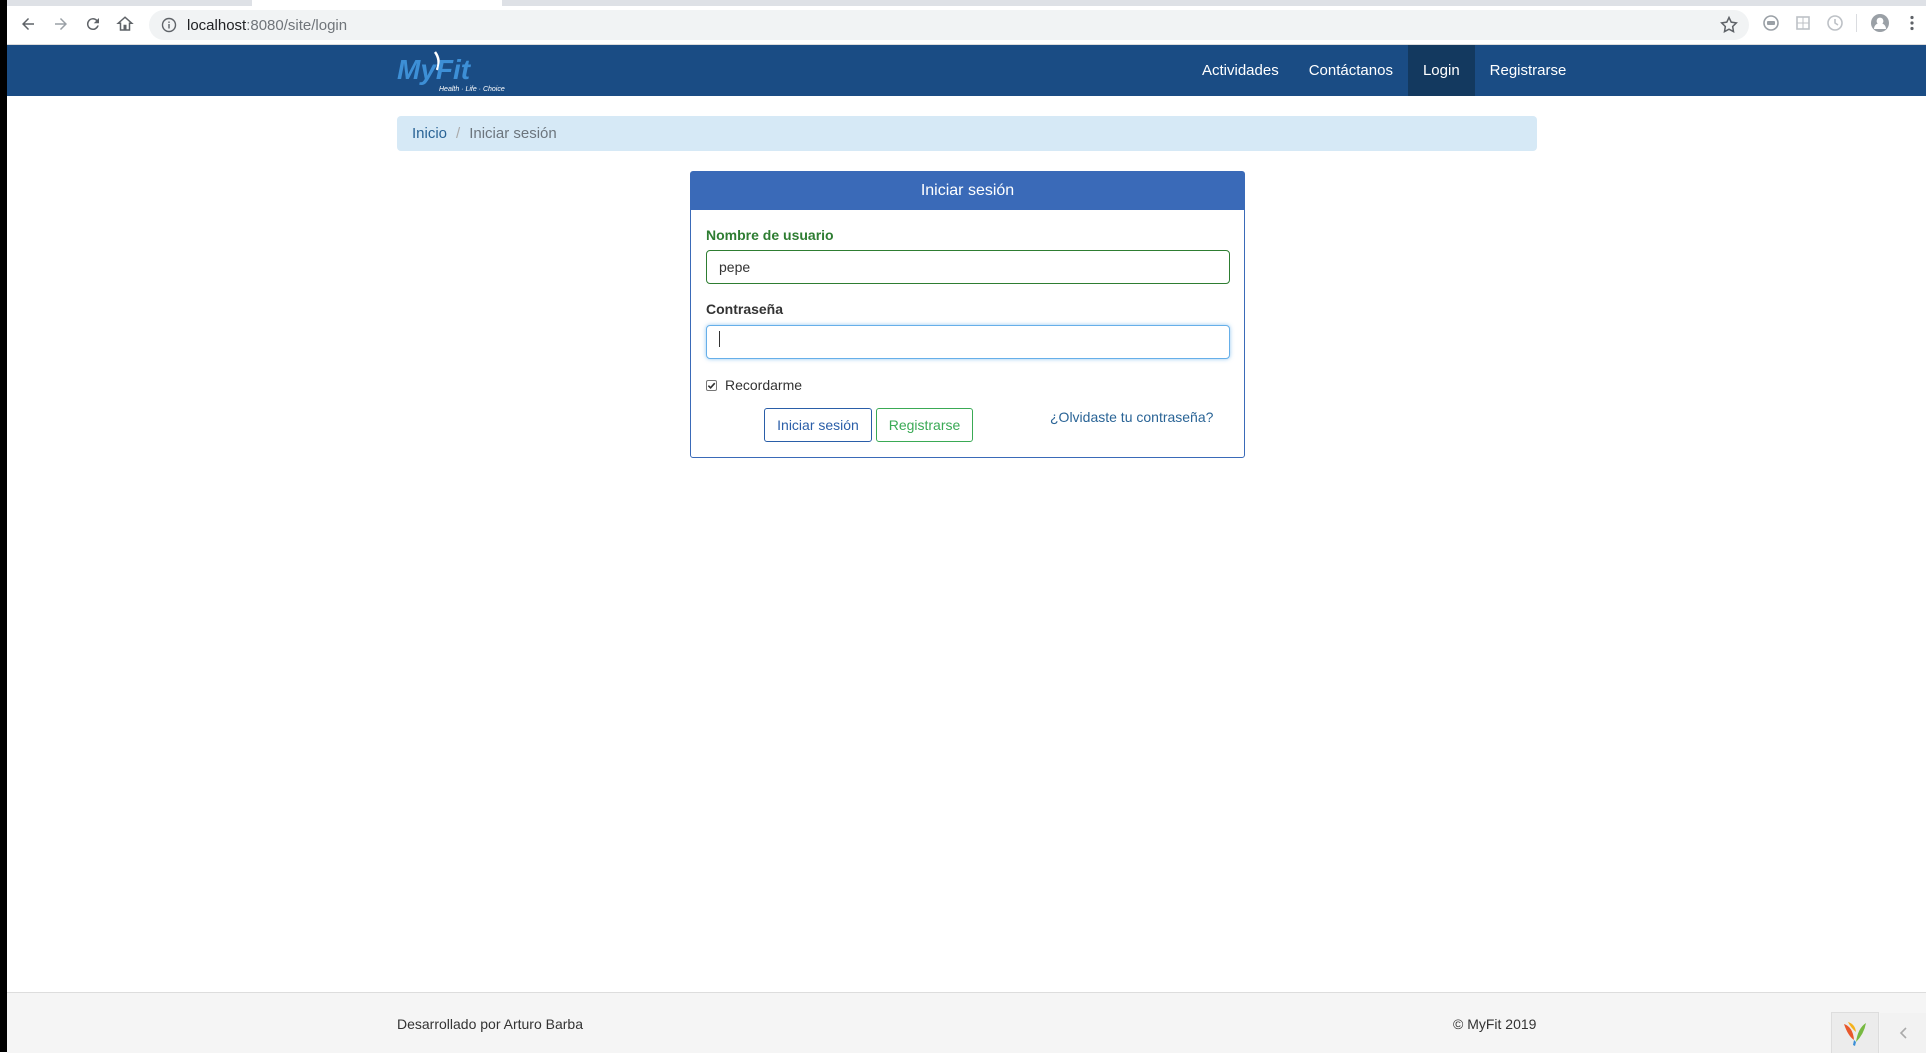  I want to click on profile-avatar-icon, so click(1880, 23).